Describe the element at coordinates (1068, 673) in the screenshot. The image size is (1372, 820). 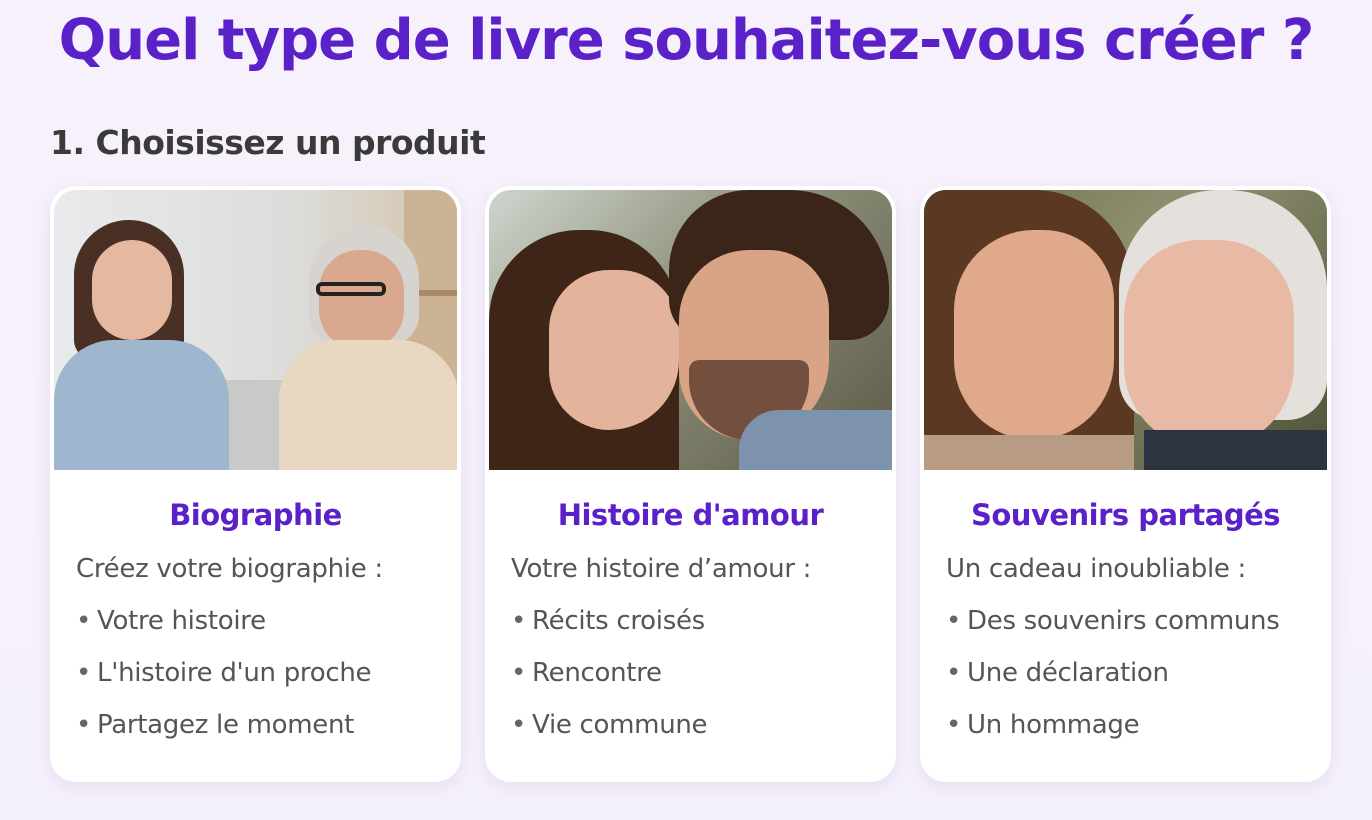
I see `list-item-text: Une déclaration` at that location.